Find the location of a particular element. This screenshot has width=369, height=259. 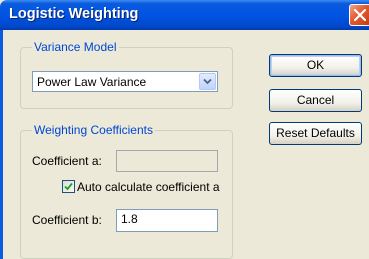

title-bar: Logistic Weighting is located at coordinates (184, 15).